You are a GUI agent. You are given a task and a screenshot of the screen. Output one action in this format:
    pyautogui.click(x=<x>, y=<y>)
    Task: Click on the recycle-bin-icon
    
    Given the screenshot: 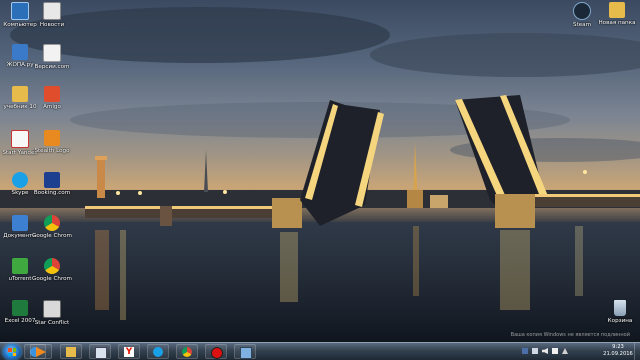 What is the action you would take?
    pyautogui.click(x=620, y=308)
    